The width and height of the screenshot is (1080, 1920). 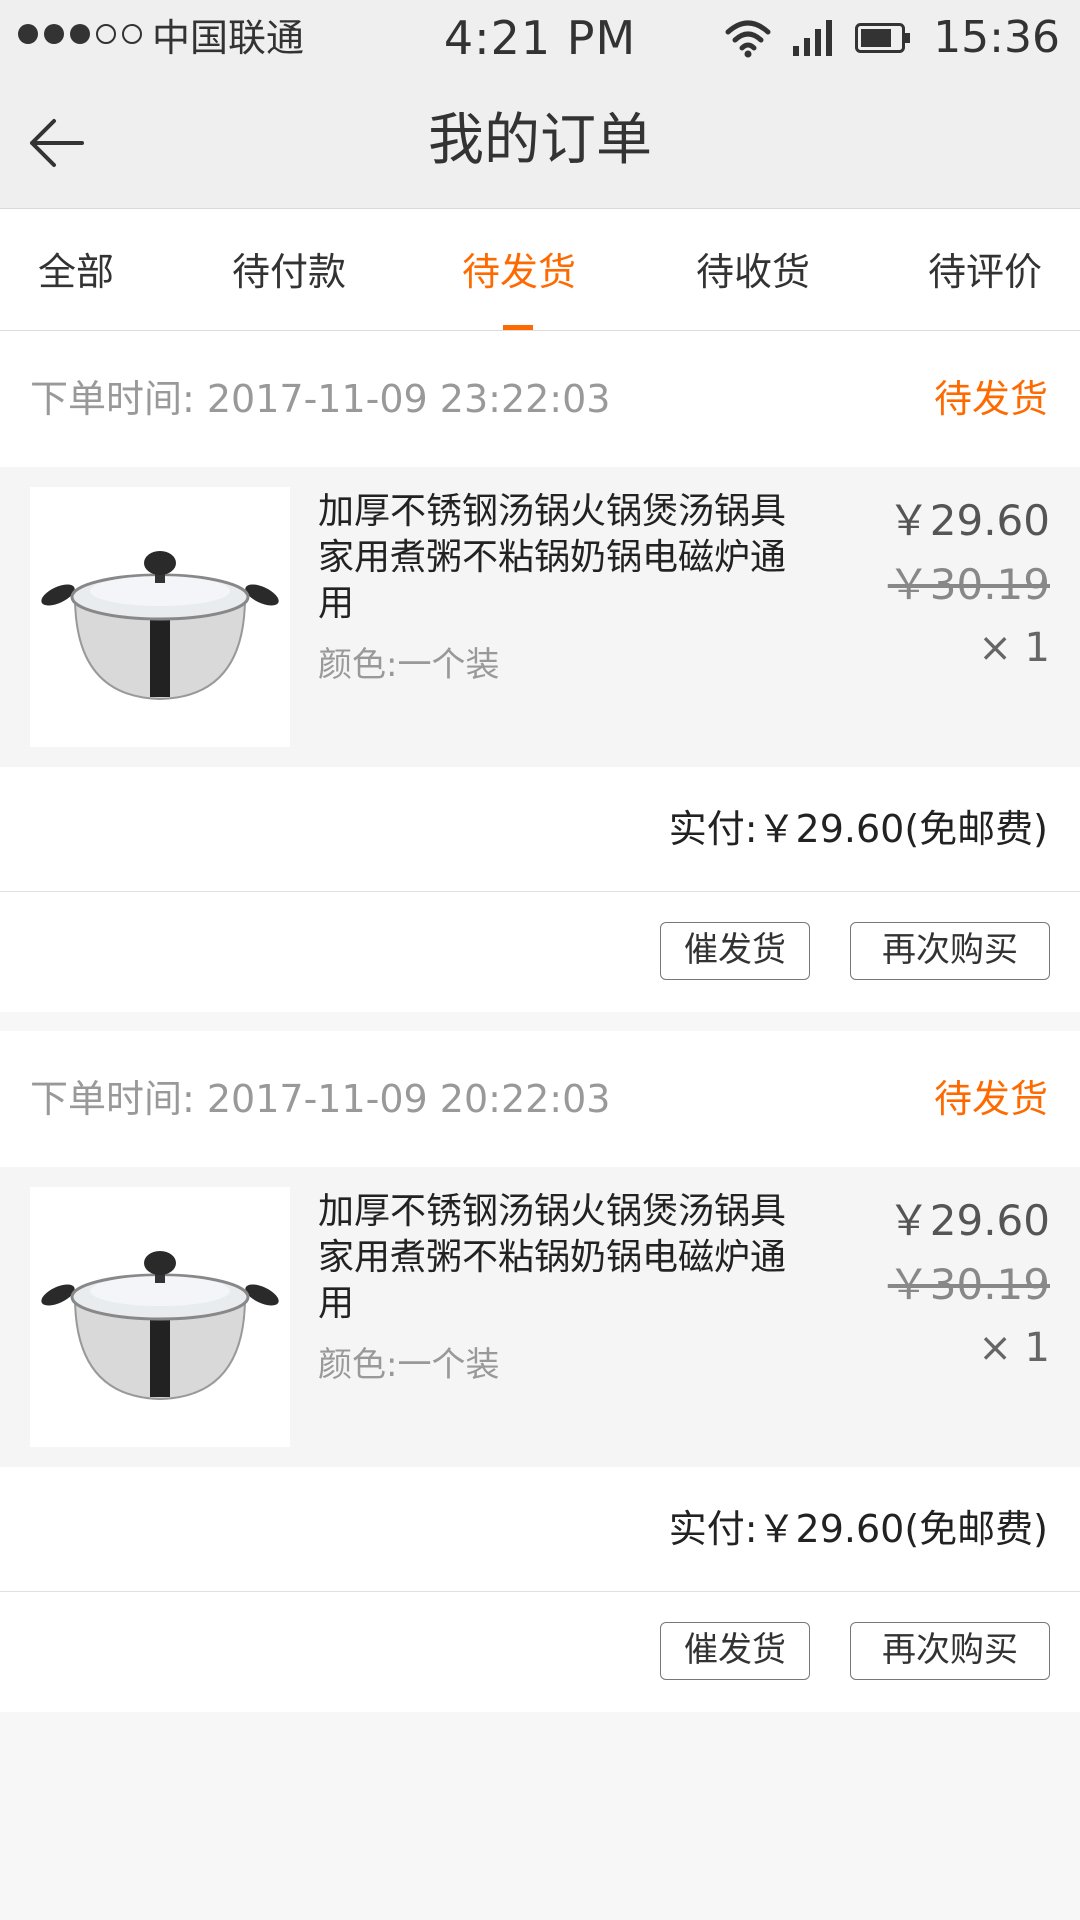 I want to click on wifi-icon, so click(x=748, y=39).